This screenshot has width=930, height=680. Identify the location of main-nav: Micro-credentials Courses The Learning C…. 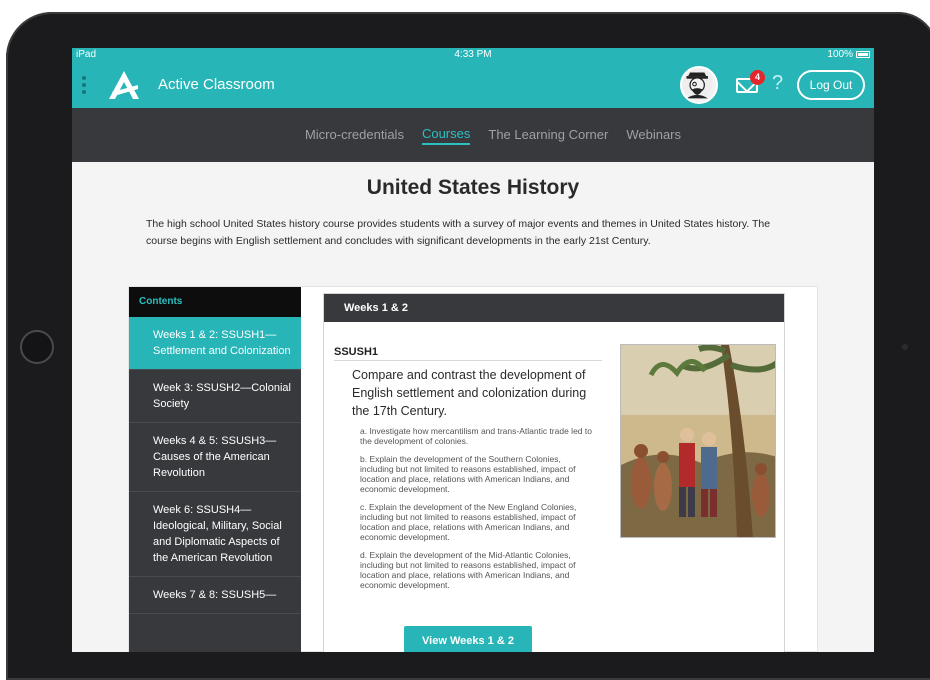
(473, 135).